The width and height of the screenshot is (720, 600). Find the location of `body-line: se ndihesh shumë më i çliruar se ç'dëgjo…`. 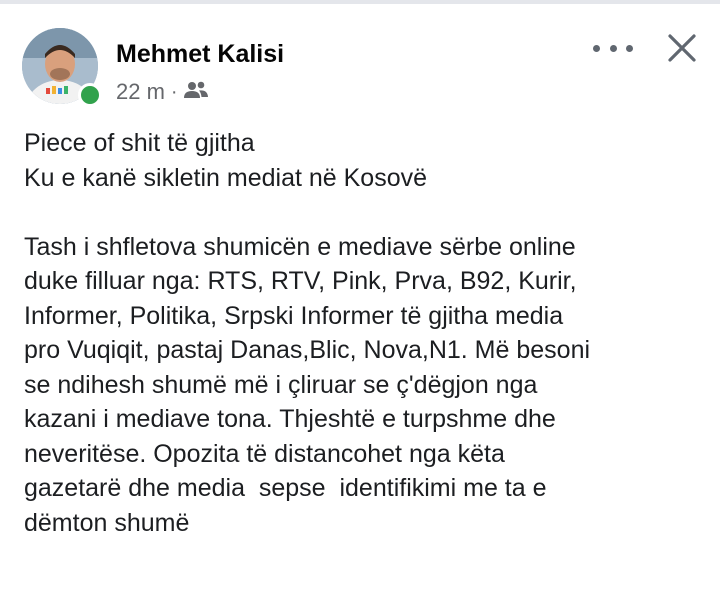

body-line: se ndihesh shumë më i çliruar se ç'dëgjo… is located at coordinates (281, 384).